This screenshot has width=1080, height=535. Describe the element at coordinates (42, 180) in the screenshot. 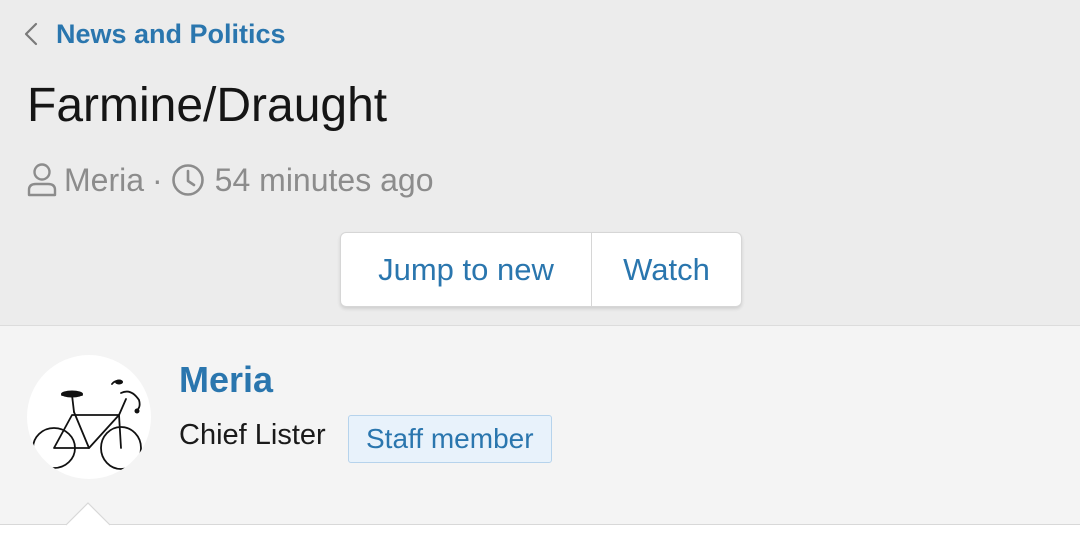

I see `user-icon` at that location.